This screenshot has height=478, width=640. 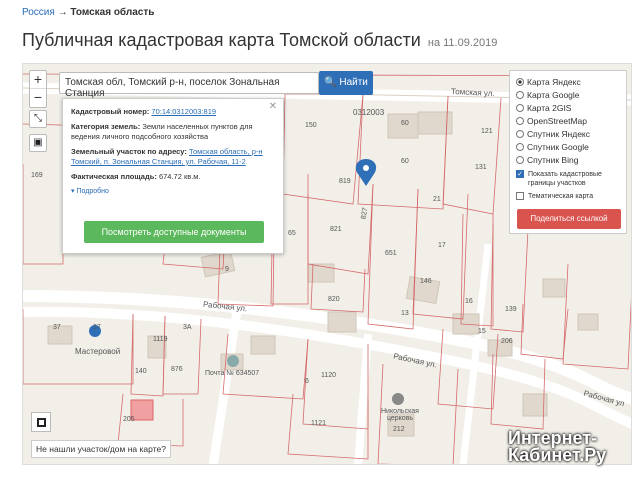 What do you see at coordinates (469, 301) in the screenshot?
I see `parcel-number: 16` at bounding box center [469, 301].